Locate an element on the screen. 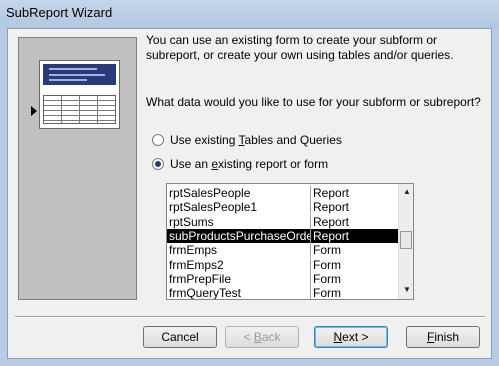 The width and height of the screenshot is (499, 366). option-tables-queries-label: Use existing Tables and Queries is located at coordinates (256, 140).